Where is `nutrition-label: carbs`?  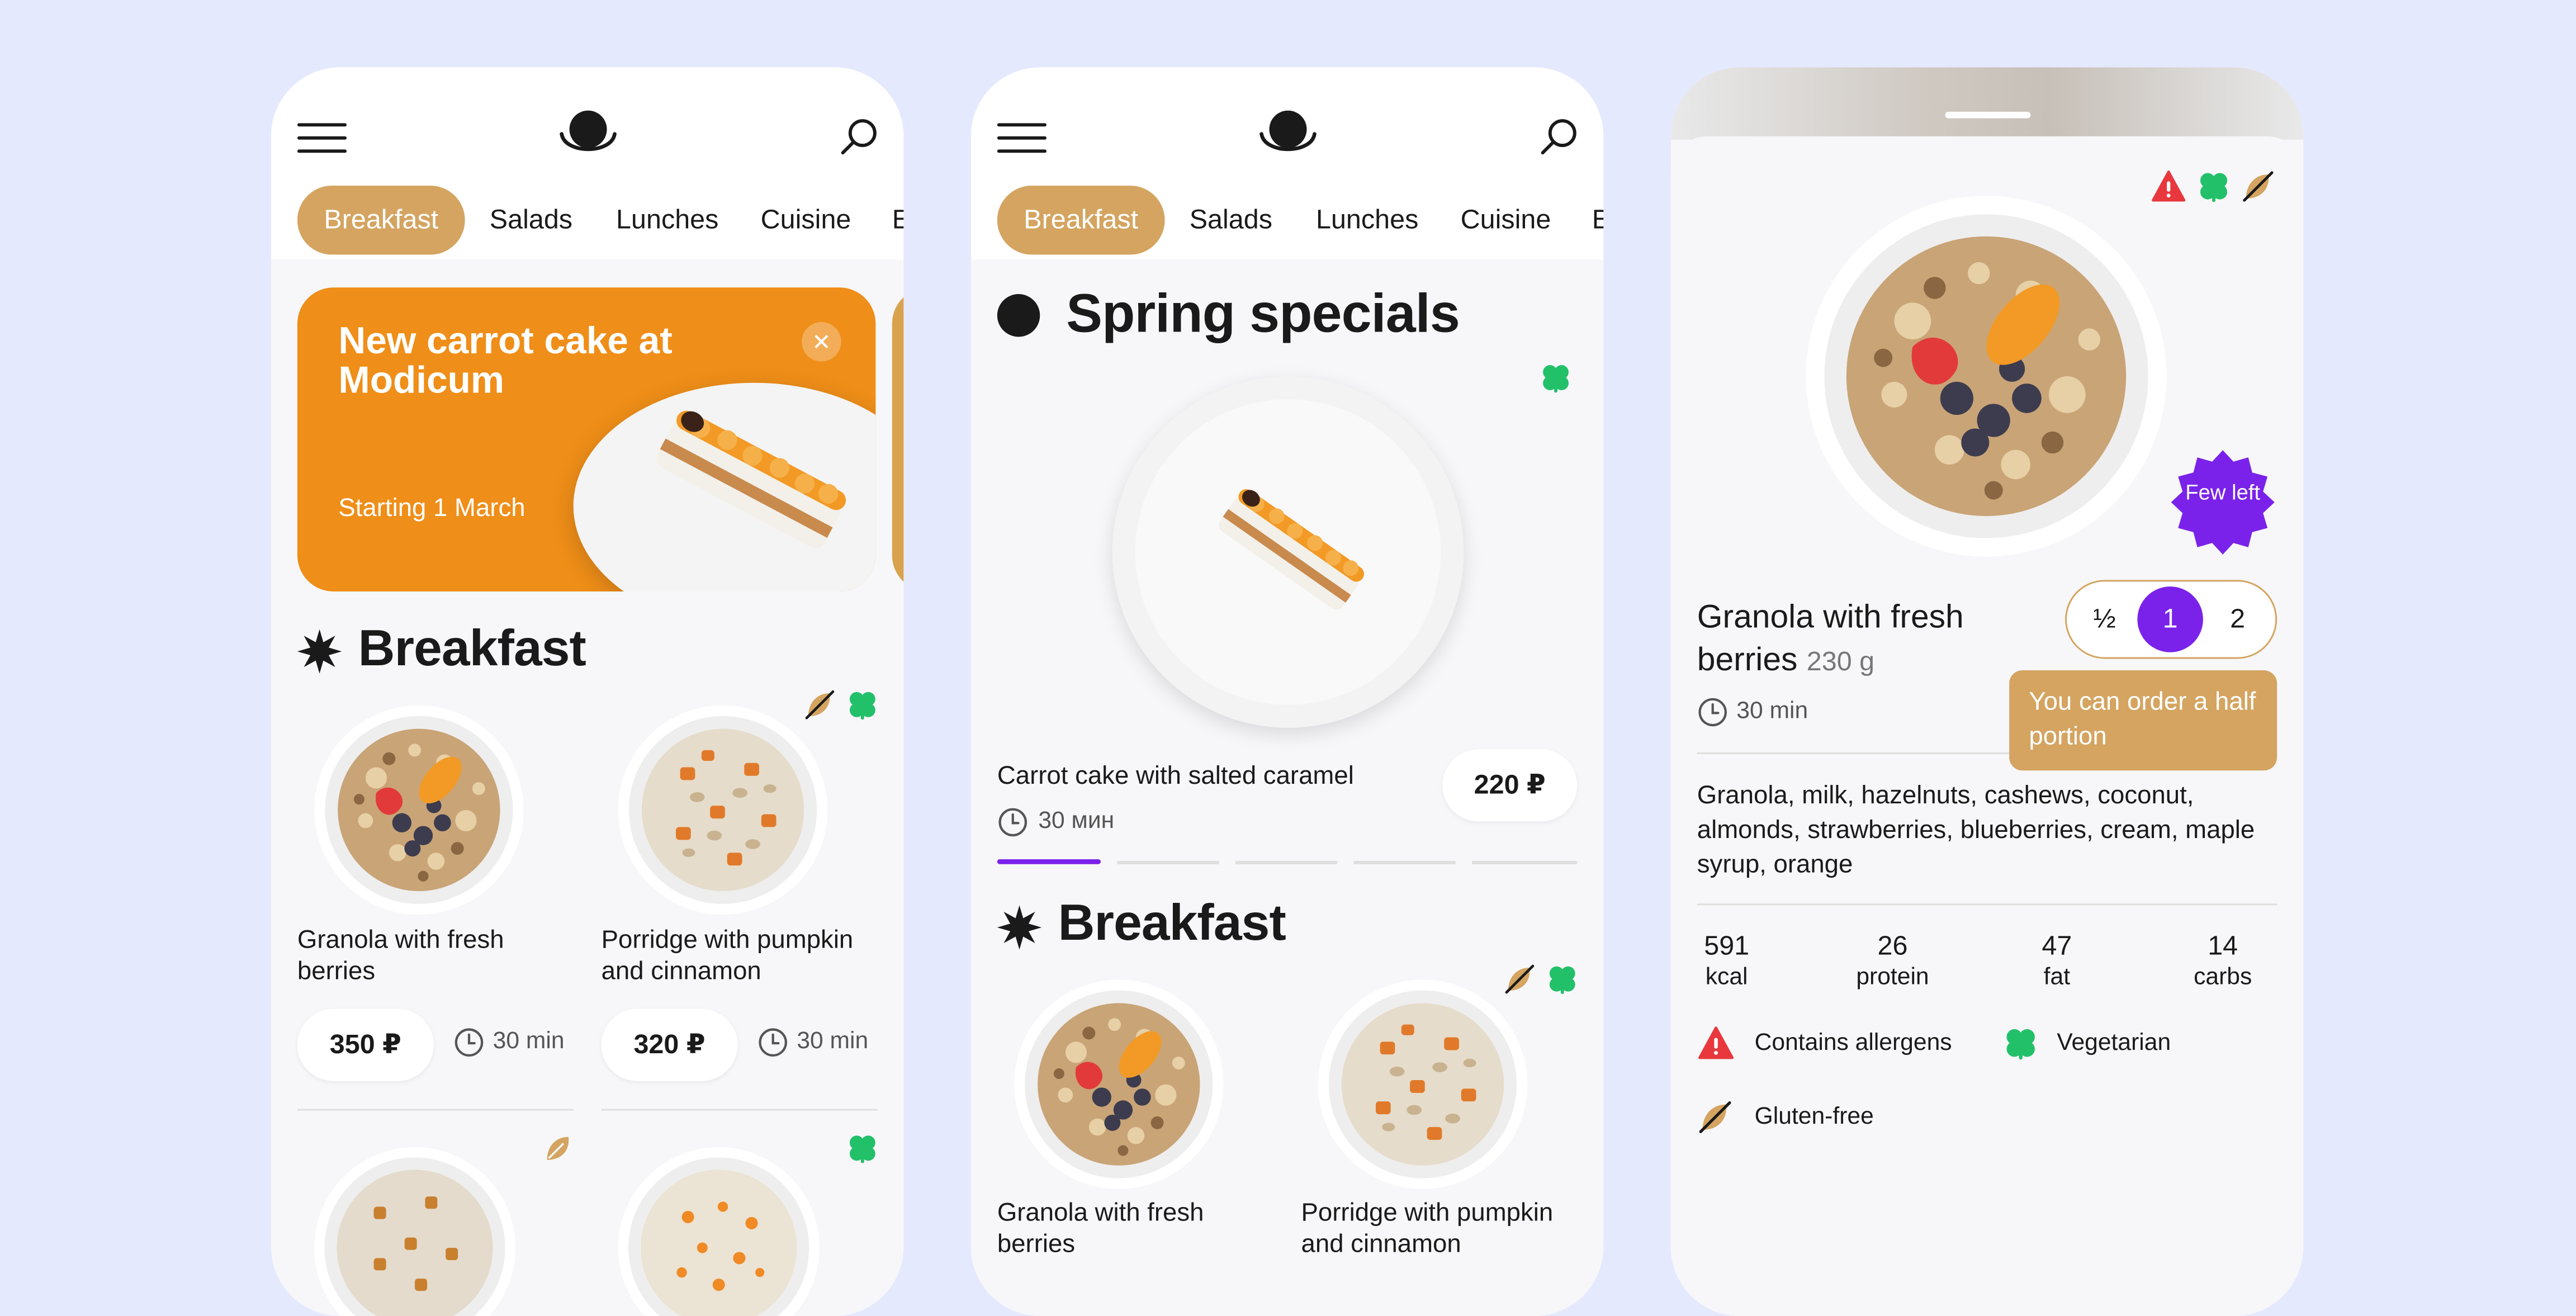
nutrition-label: carbs is located at coordinates (2223, 977).